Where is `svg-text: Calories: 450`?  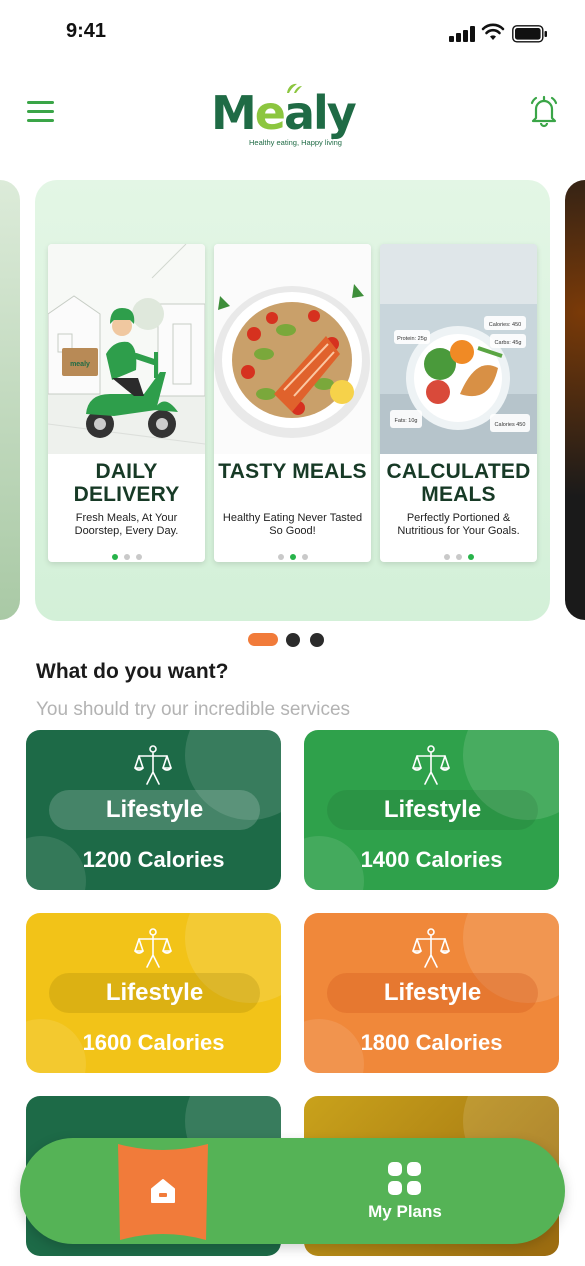 svg-text: Calories: 450 is located at coordinates (505, 325).